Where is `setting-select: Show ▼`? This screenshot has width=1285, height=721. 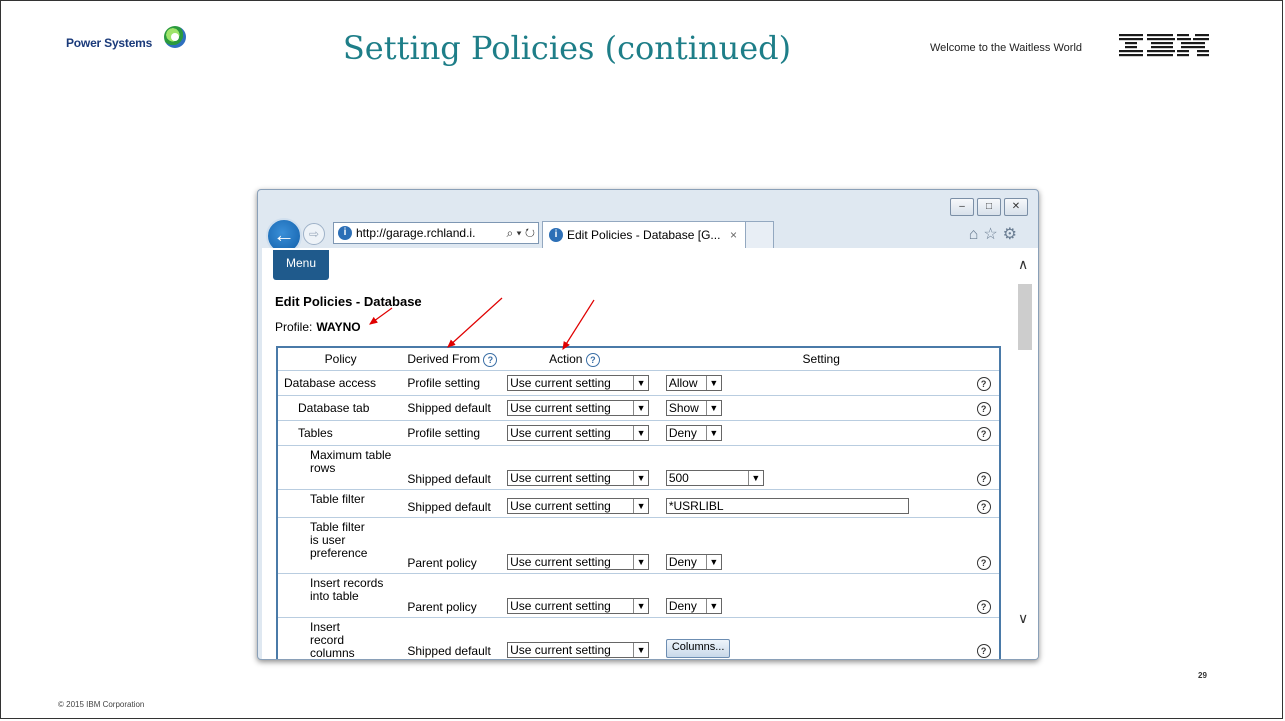
setting-select: Show ▼ is located at coordinates (693, 408).